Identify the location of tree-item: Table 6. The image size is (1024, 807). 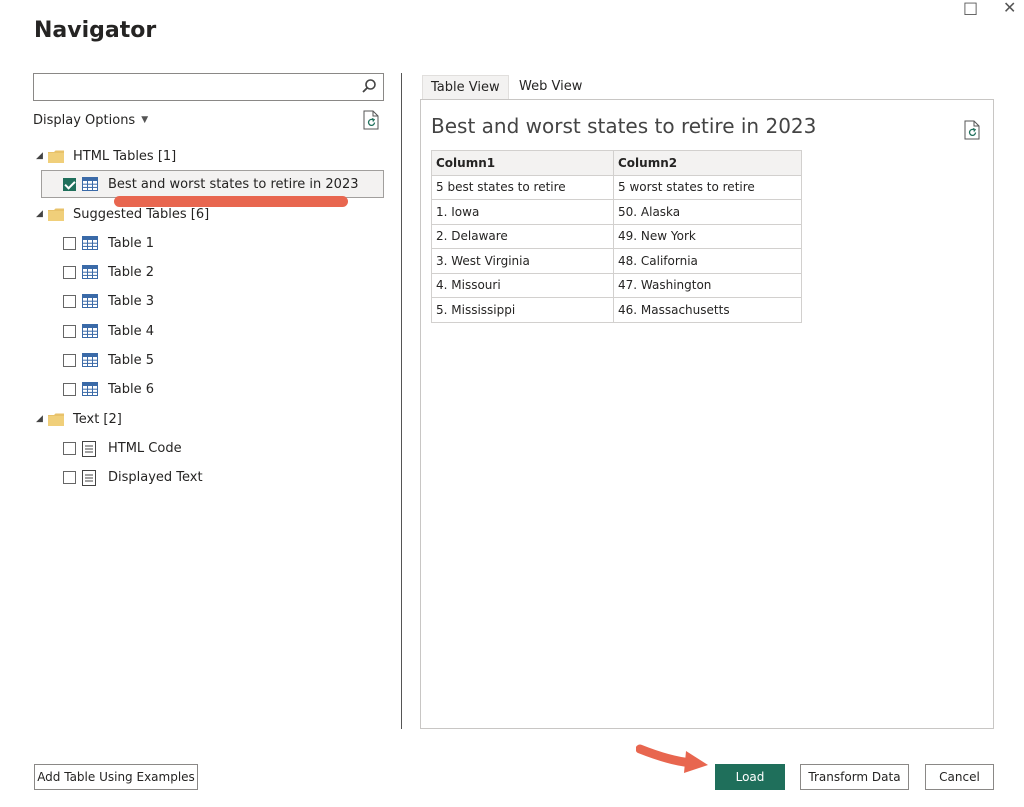
(108, 389).